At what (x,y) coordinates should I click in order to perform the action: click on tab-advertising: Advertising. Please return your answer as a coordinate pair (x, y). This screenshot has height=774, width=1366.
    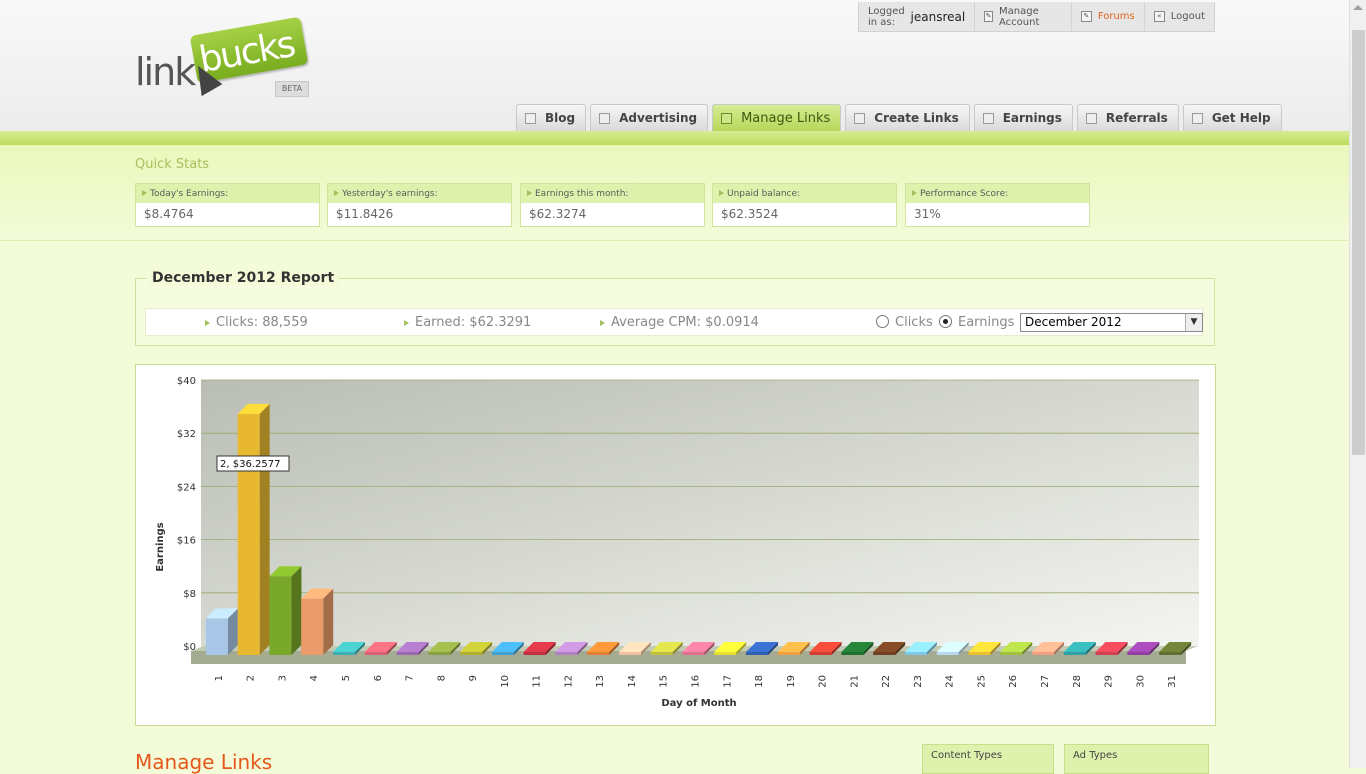
    Looking at the image, I should click on (649, 117).